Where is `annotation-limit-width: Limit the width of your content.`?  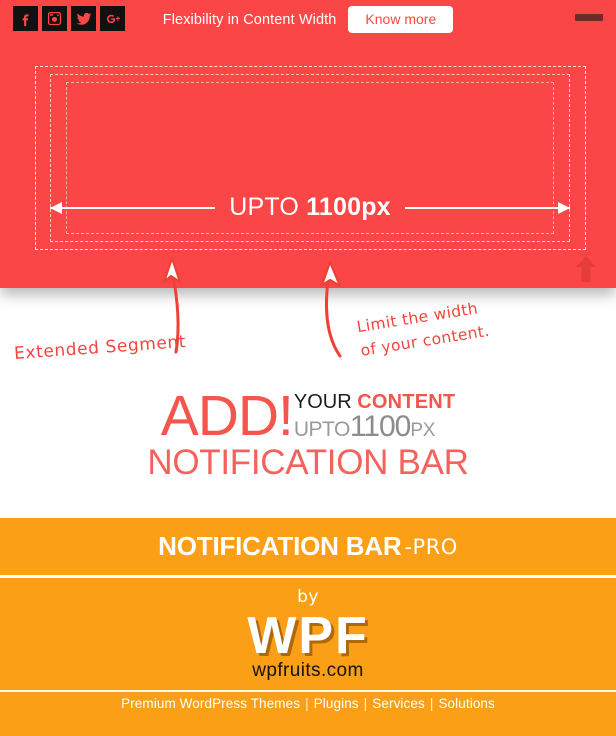
annotation-limit-width: Limit the width of your content. is located at coordinates (423, 329).